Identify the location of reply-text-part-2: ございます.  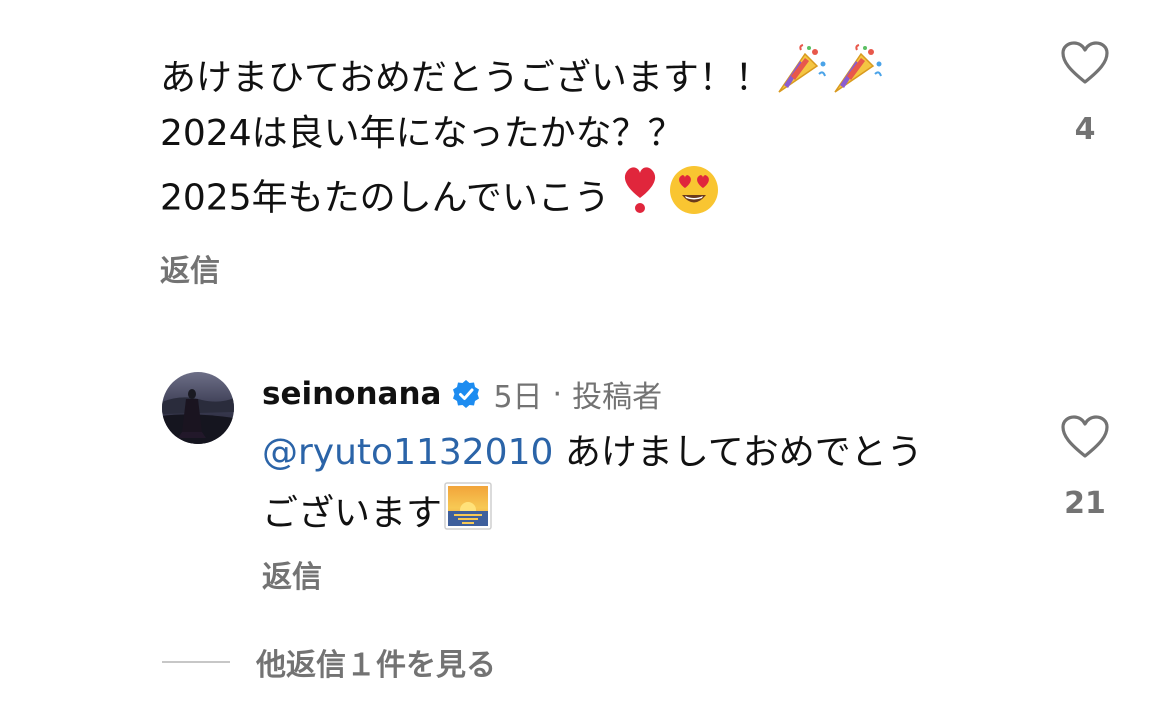
(352, 513).